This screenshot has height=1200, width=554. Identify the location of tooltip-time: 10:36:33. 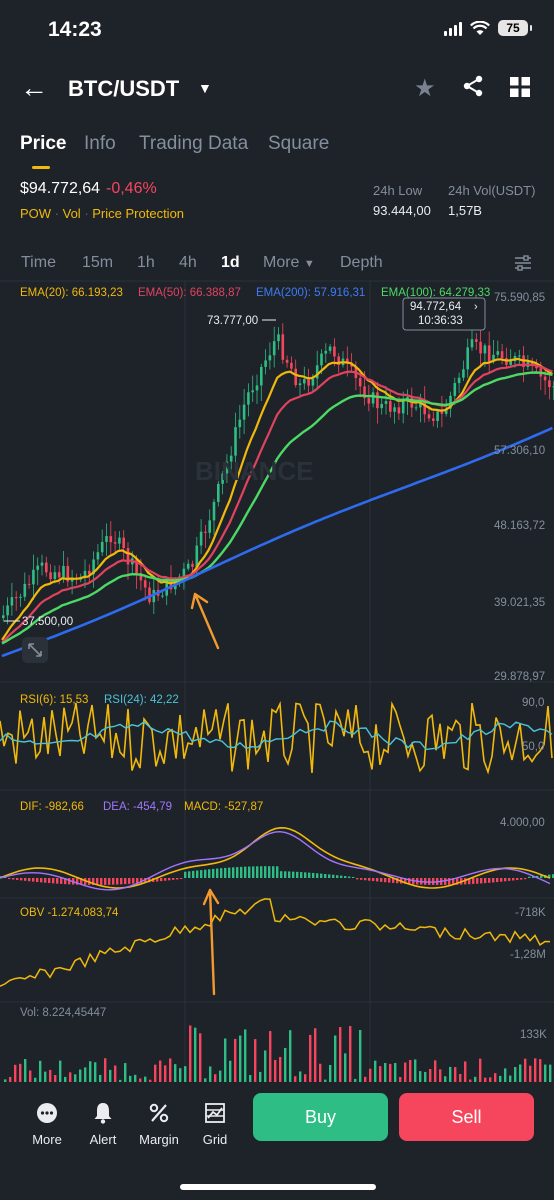
(440, 321).